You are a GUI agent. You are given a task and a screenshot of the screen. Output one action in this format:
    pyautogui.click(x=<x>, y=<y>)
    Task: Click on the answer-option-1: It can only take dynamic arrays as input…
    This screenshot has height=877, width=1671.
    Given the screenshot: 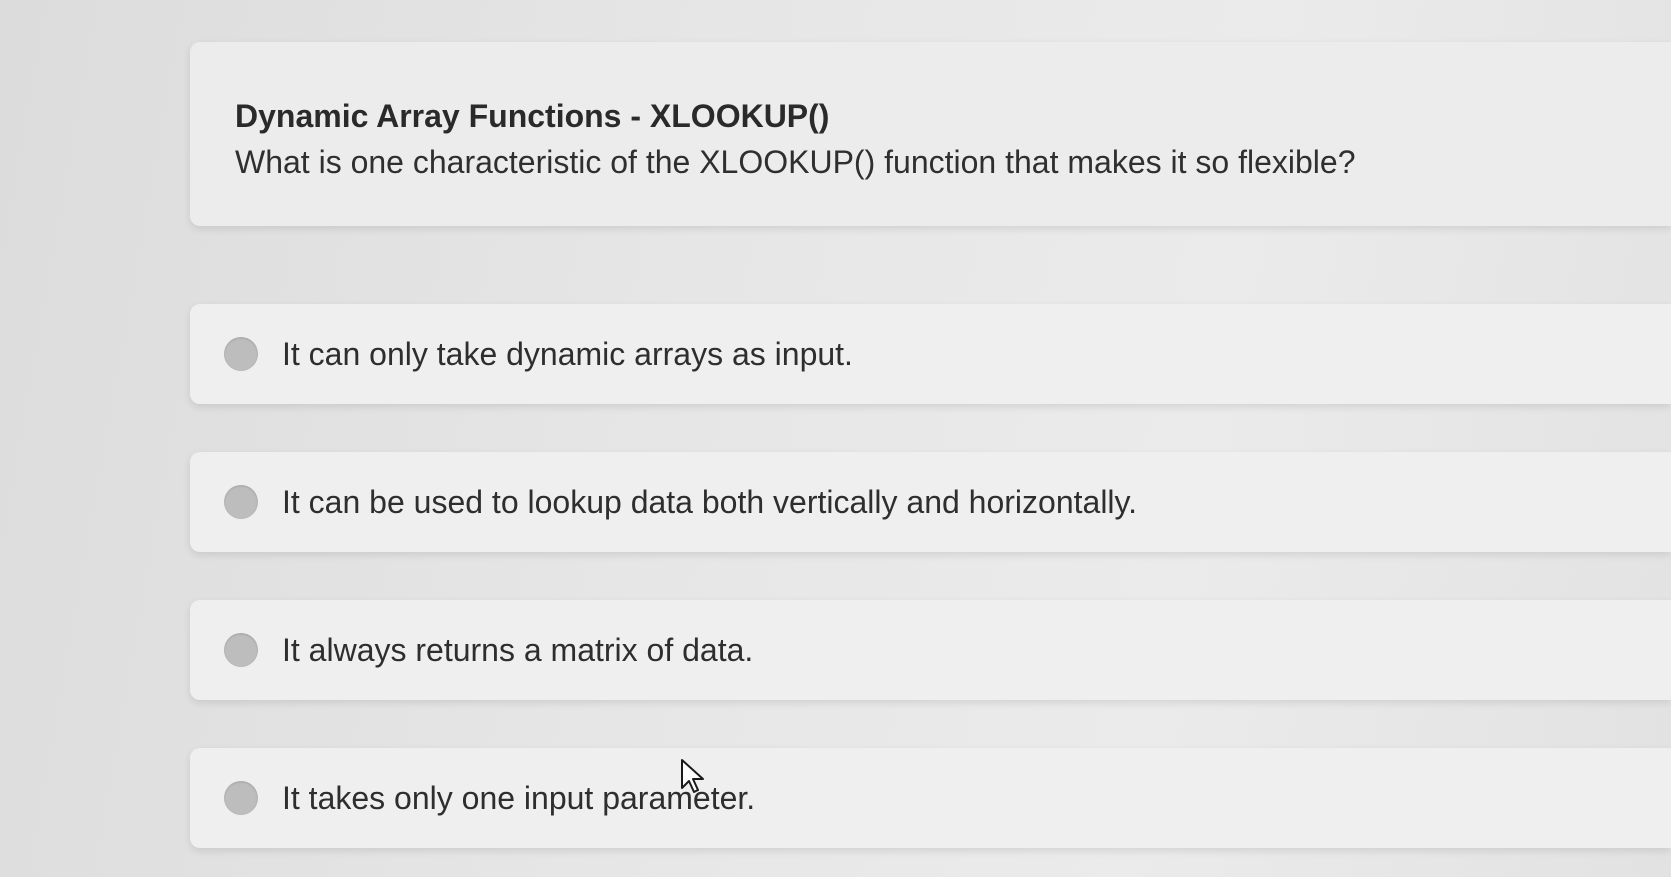 What is the action you would take?
    pyautogui.click(x=930, y=354)
    